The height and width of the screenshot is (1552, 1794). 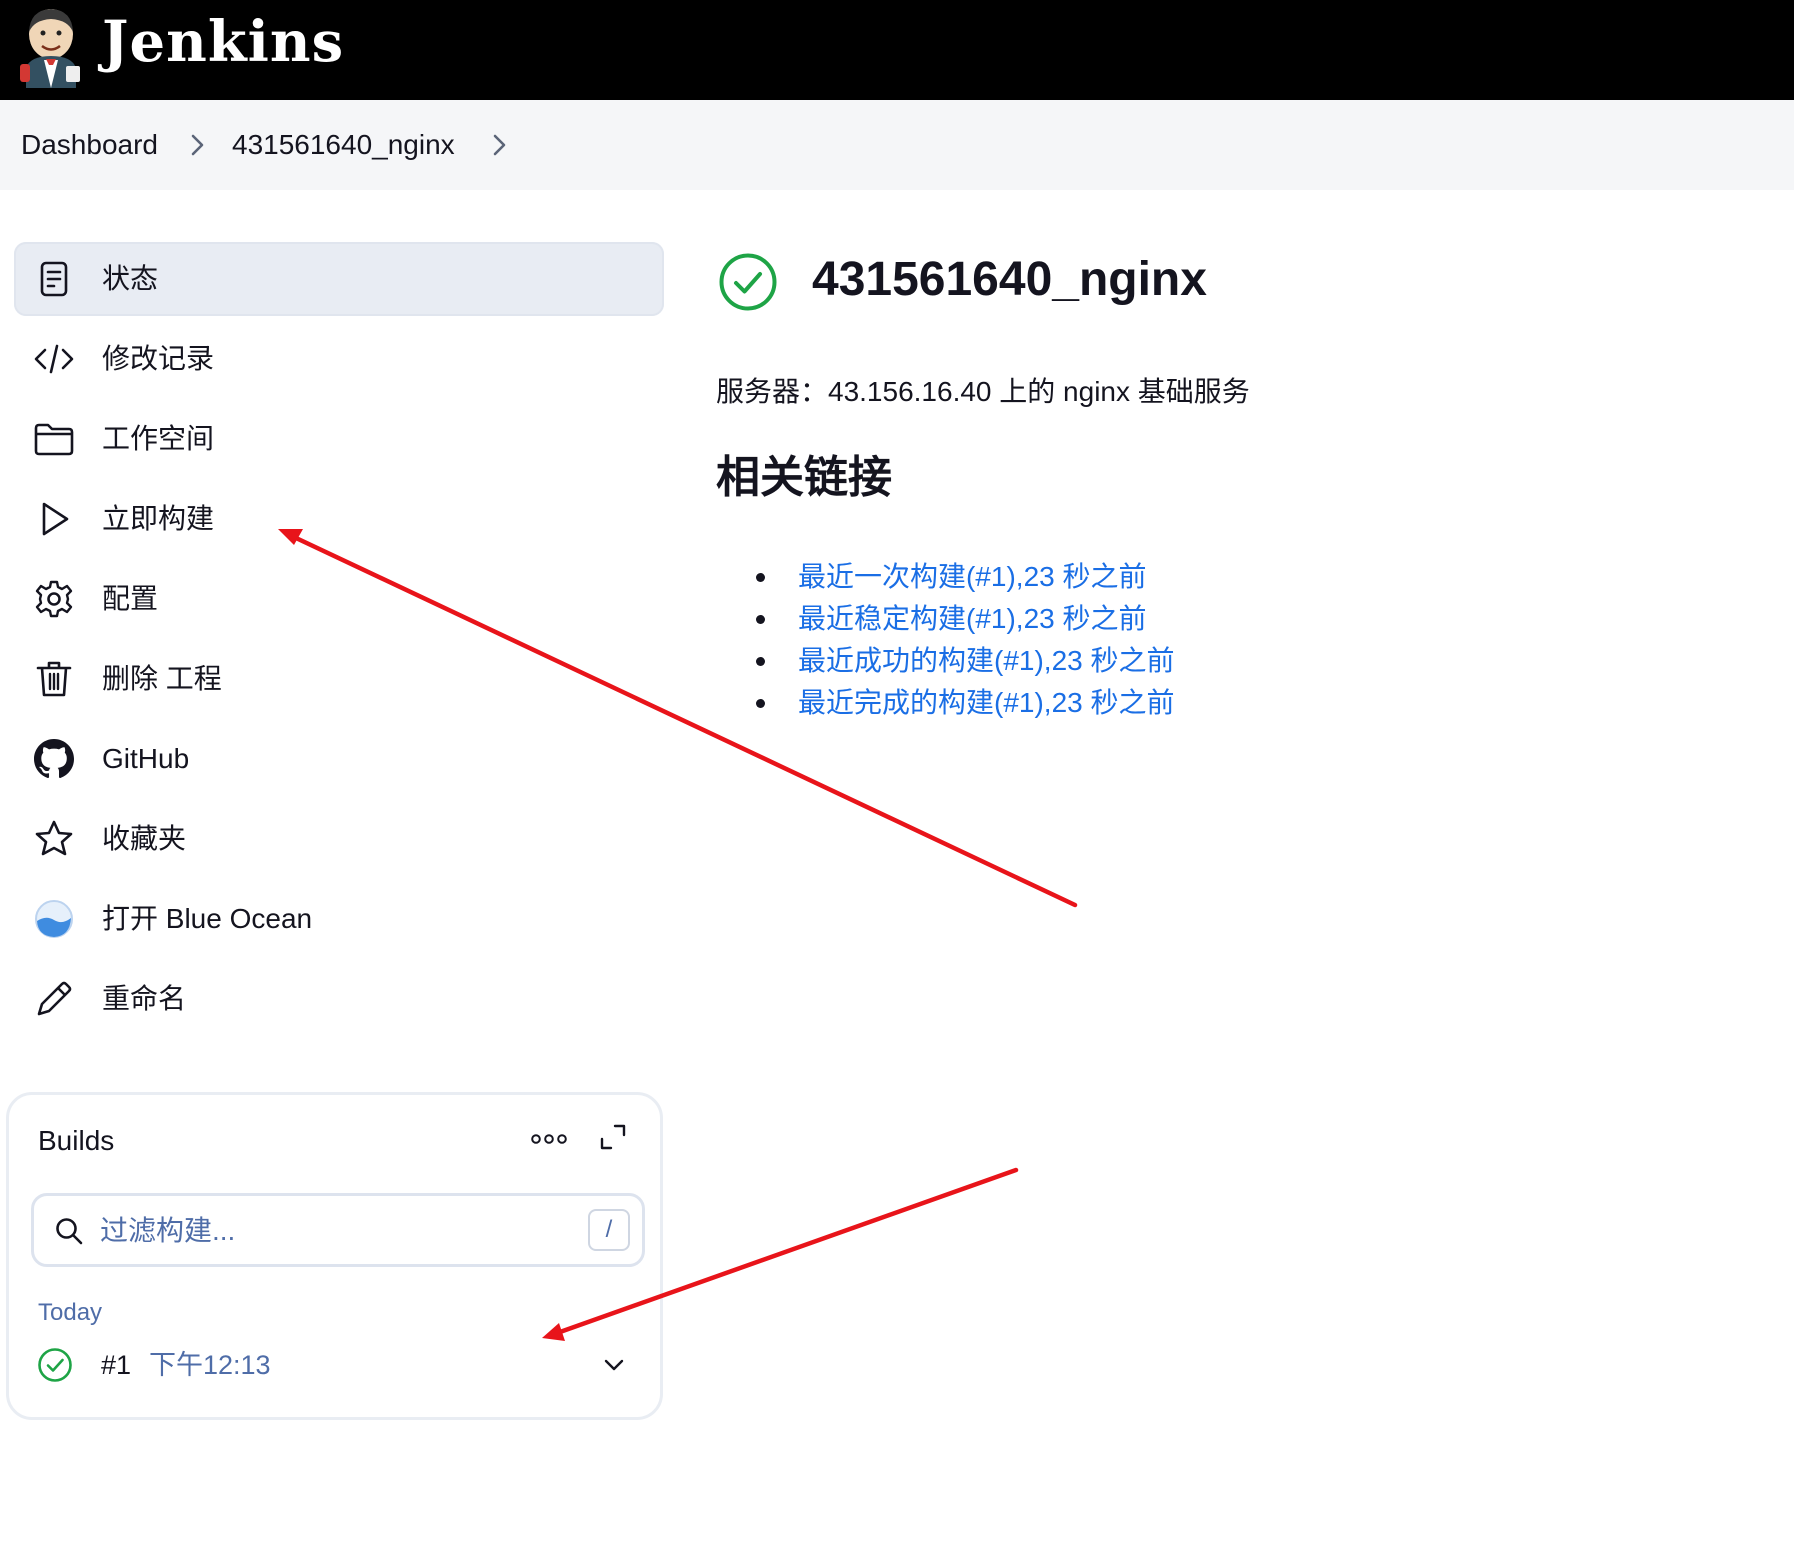 What do you see at coordinates (70, 1312) in the screenshot?
I see `build-group-label: Today` at bounding box center [70, 1312].